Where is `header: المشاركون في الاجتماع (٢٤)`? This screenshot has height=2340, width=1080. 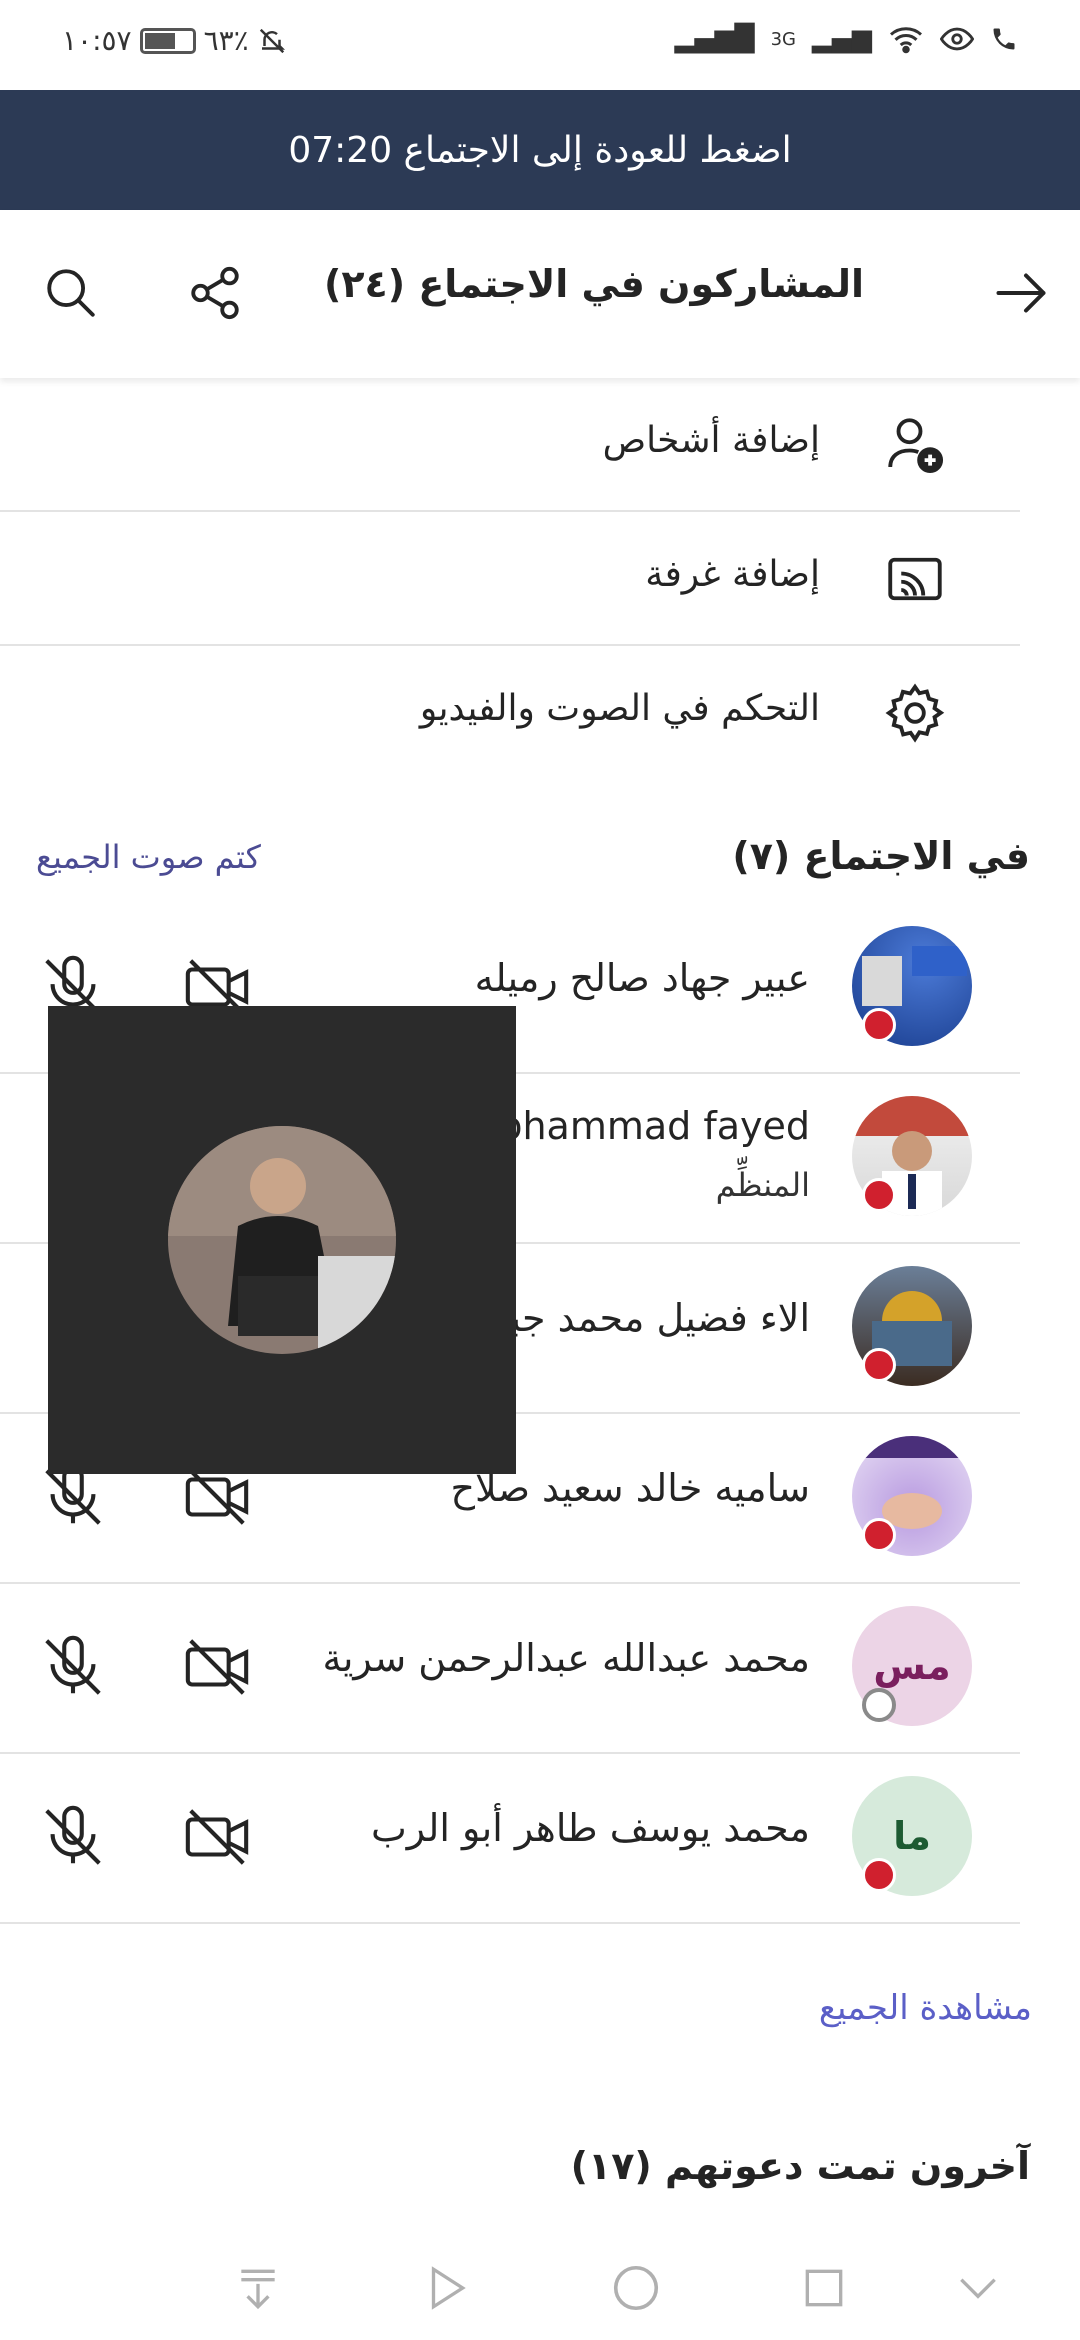 header: المشاركون في الاجتماع (٢٤) is located at coordinates (540, 294).